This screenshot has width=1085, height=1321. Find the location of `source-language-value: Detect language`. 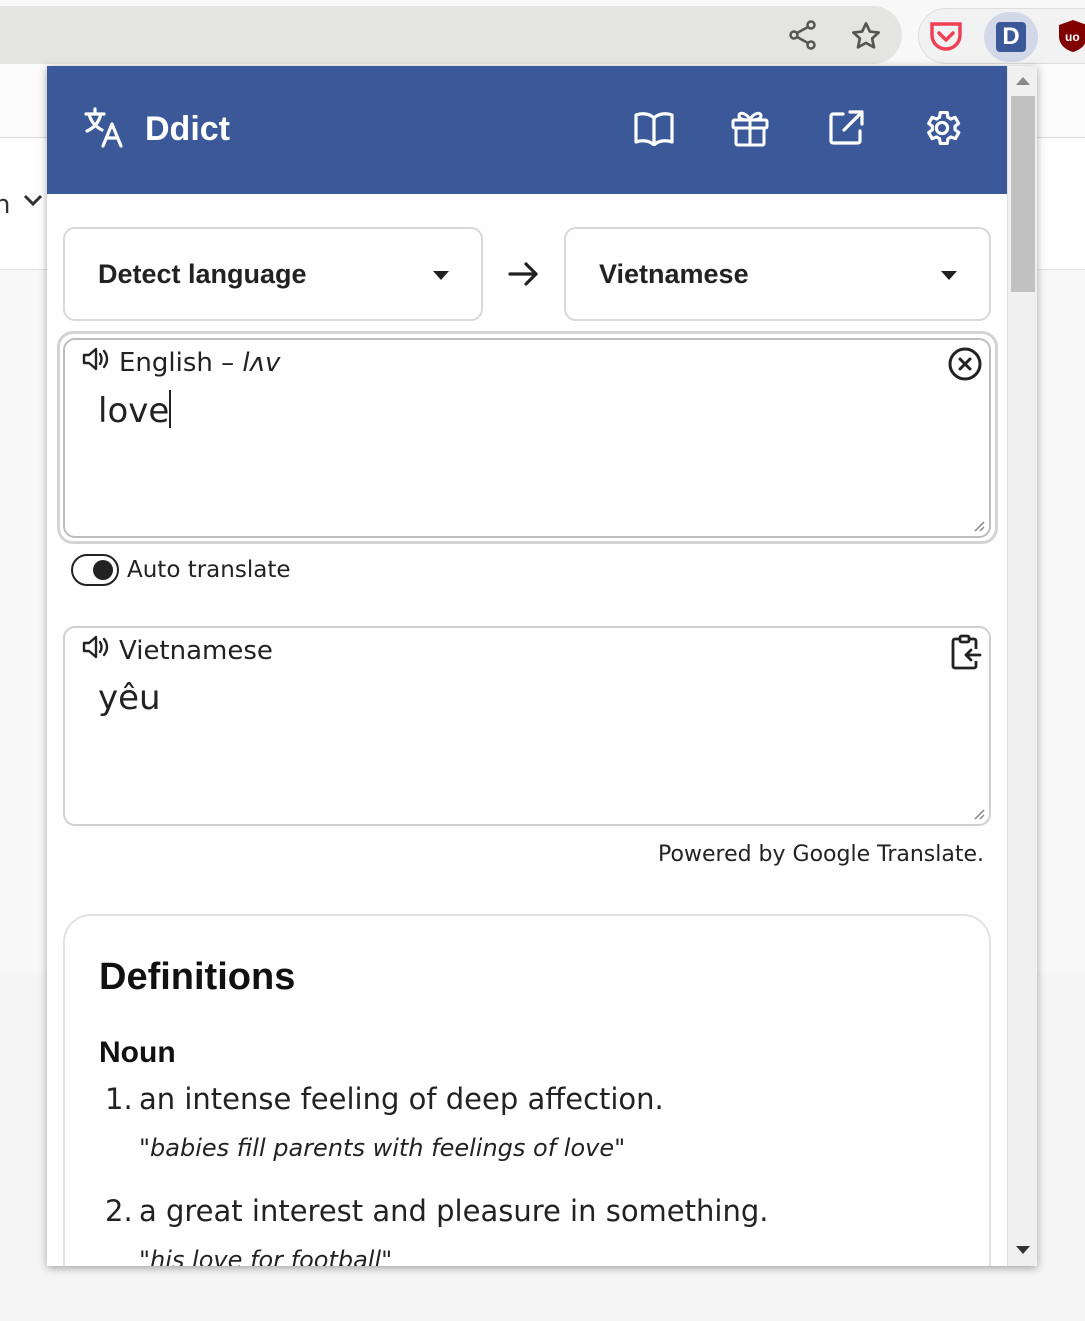

source-language-value: Detect language is located at coordinates (202, 273).